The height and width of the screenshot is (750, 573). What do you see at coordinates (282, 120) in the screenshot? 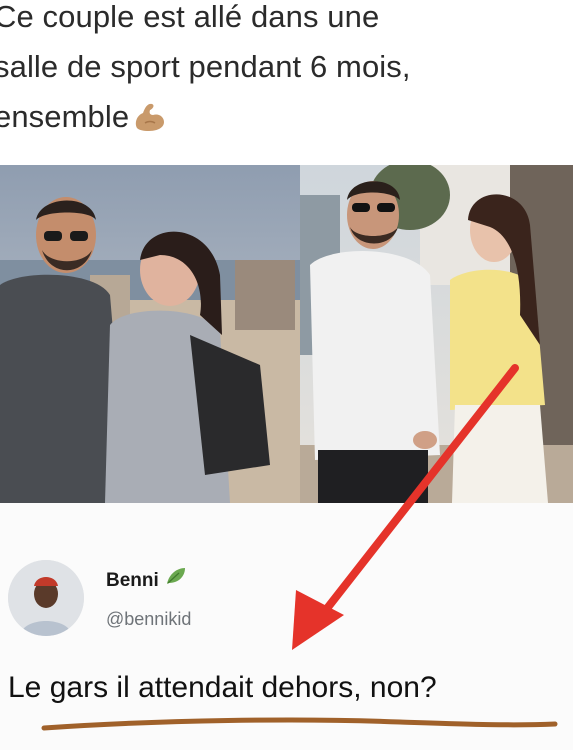
I see `caption-line-3: ensemble` at bounding box center [282, 120].